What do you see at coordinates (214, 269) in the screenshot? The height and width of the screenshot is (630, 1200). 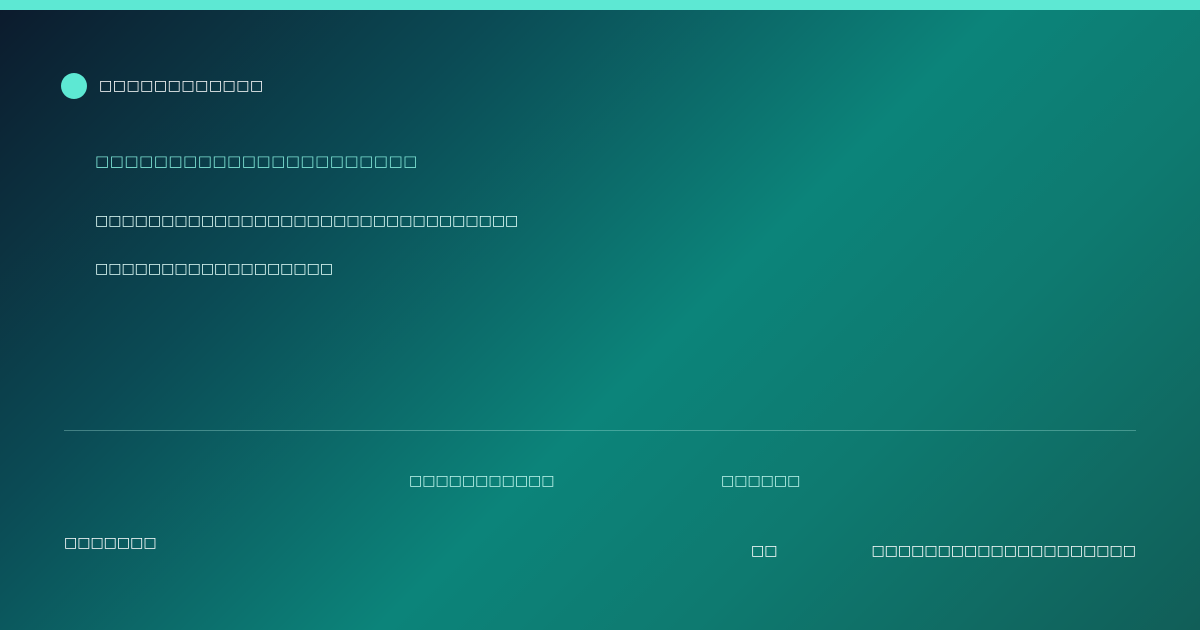 I see `body-line-2: □□□□□□□□□□□□□□□□□□` at bounding box center [214, 269].